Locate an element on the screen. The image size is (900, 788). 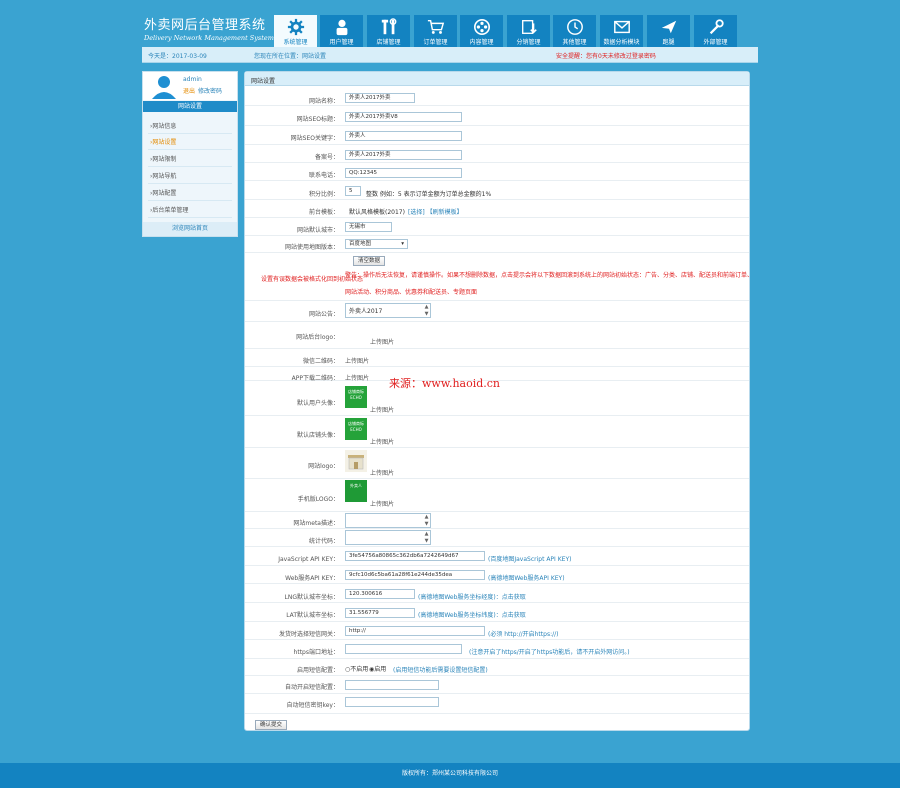
default-shop-upload: 上传图片 is located at coordinates (382, 441).